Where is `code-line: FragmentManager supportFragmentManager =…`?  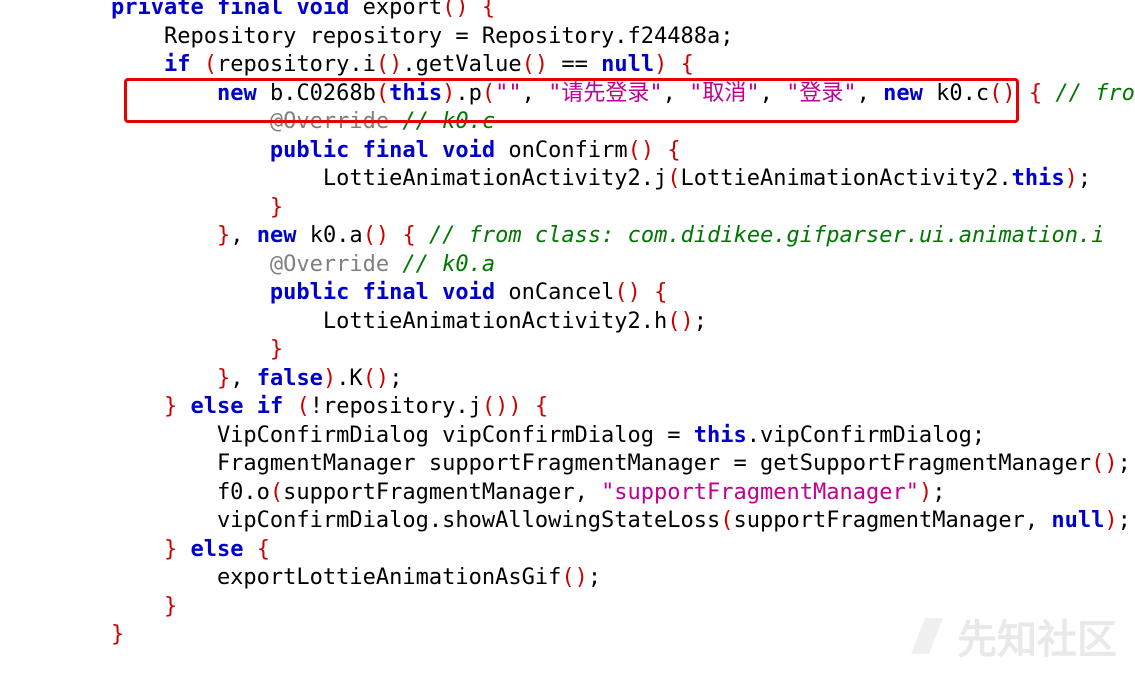
code-line: FragmentManager supportFragmentManager =… is located at coordinates (596, 464).